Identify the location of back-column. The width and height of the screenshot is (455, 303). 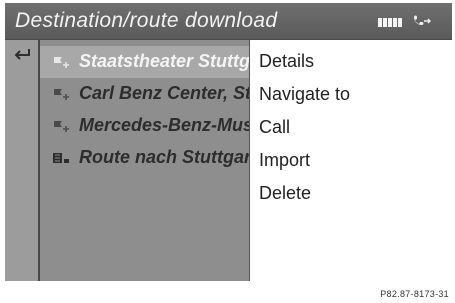
(21, 160).